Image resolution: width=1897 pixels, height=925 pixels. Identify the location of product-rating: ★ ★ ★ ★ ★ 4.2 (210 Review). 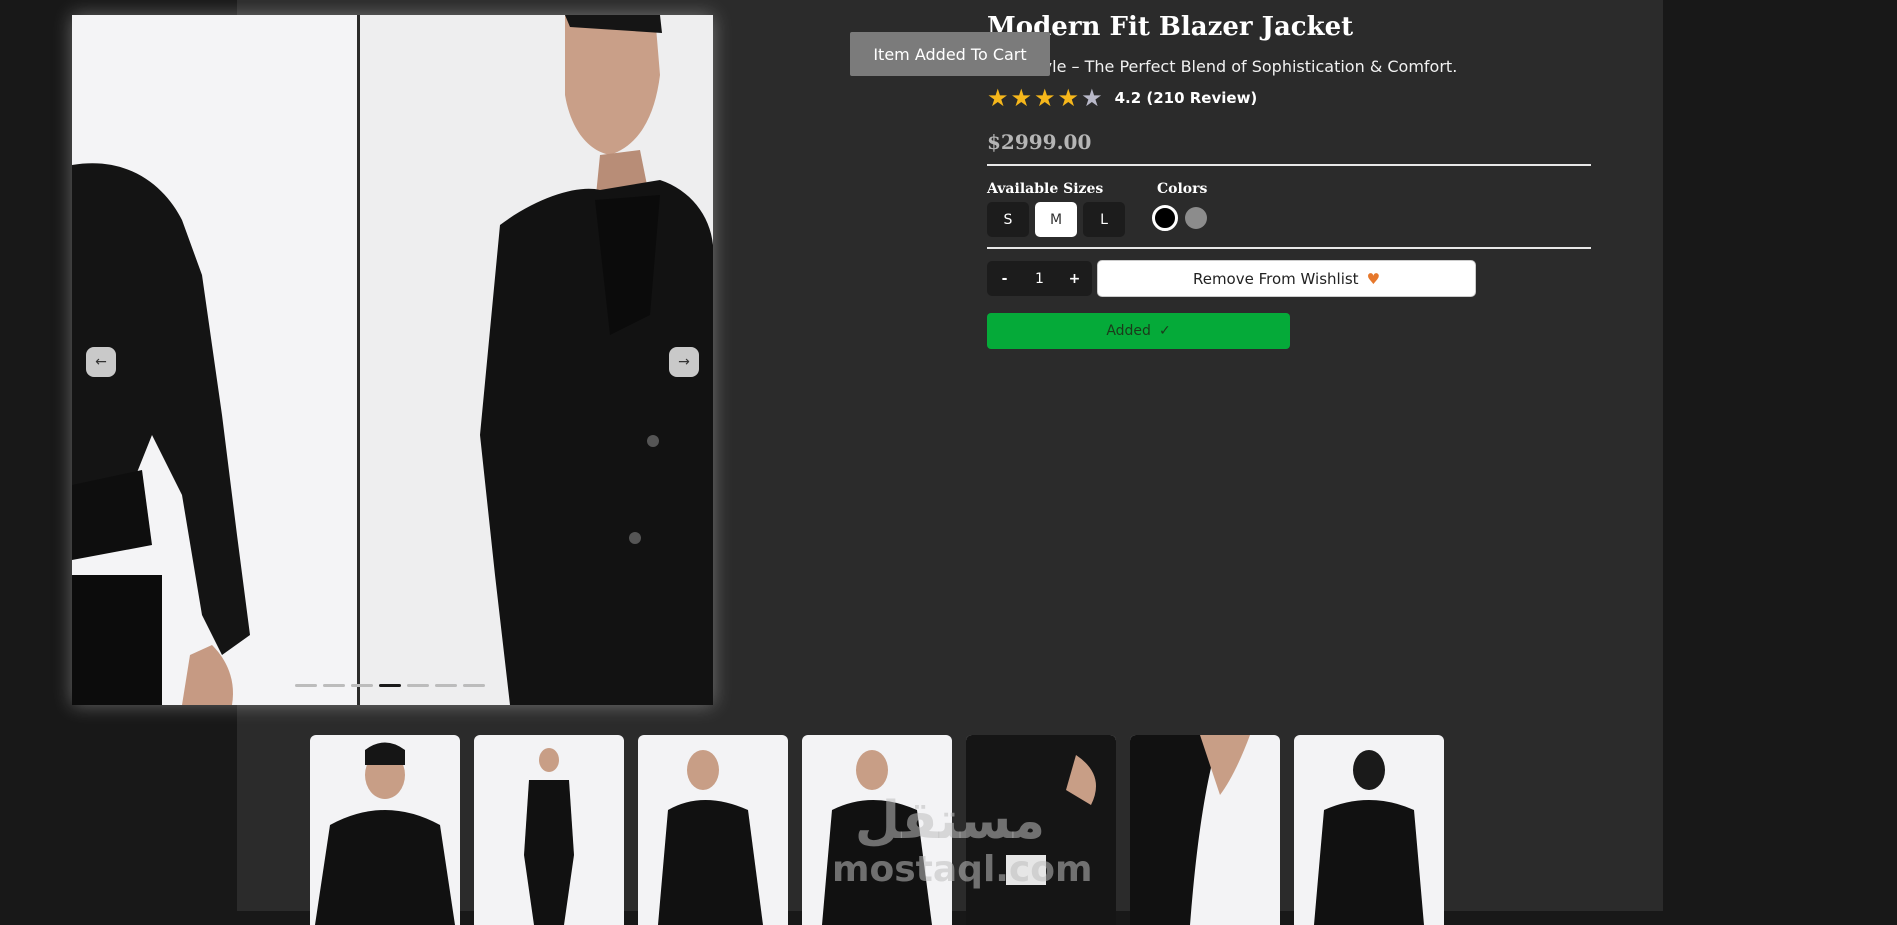
(1122, 98).